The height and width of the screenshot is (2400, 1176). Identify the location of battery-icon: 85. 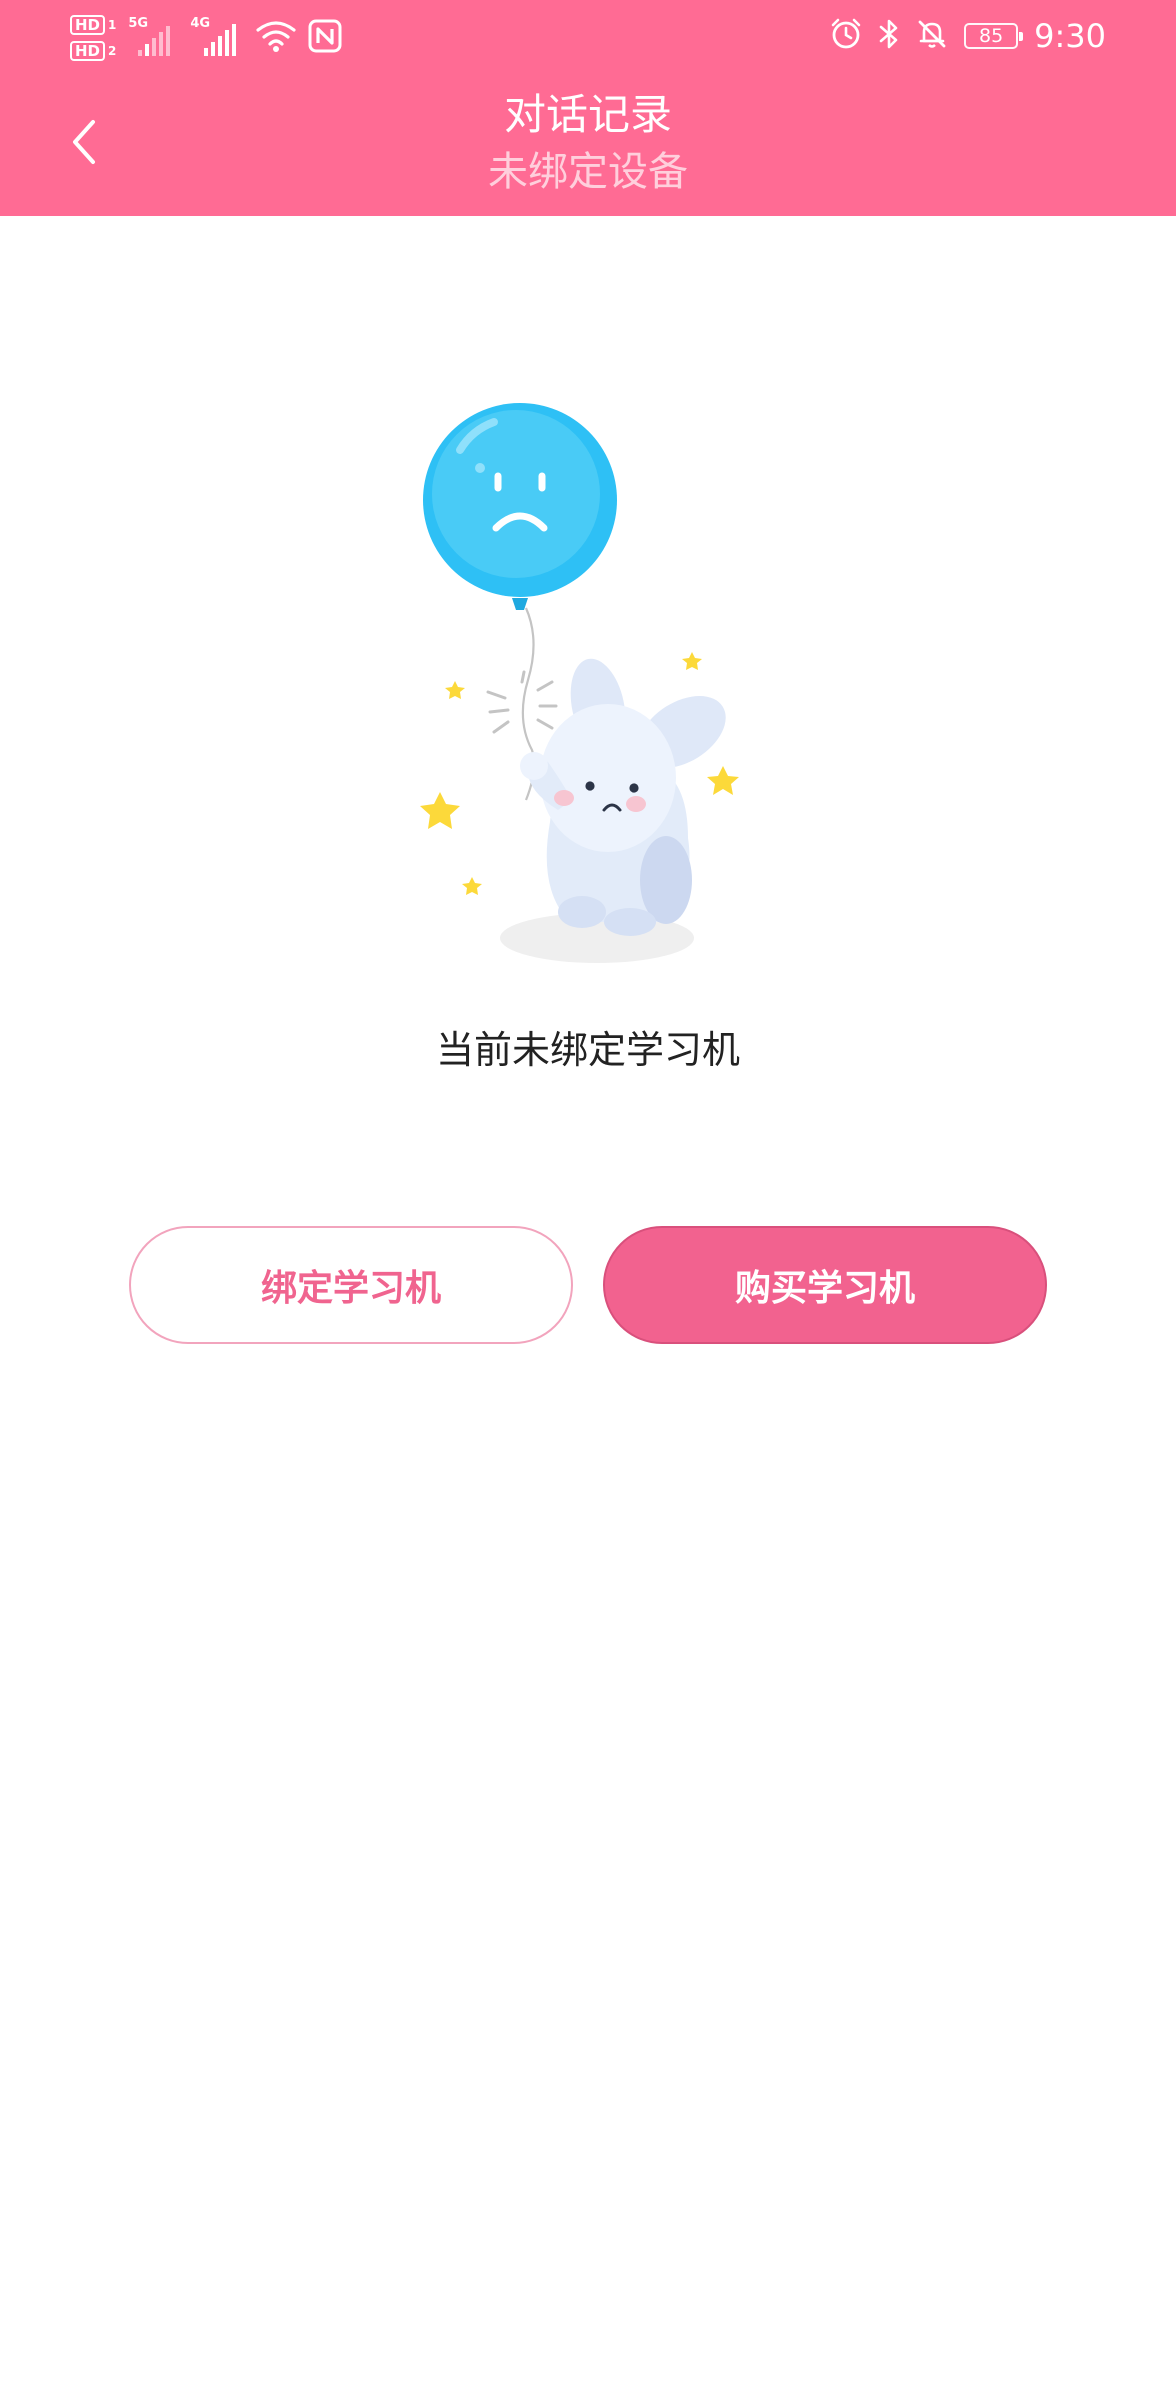
(994, 36).